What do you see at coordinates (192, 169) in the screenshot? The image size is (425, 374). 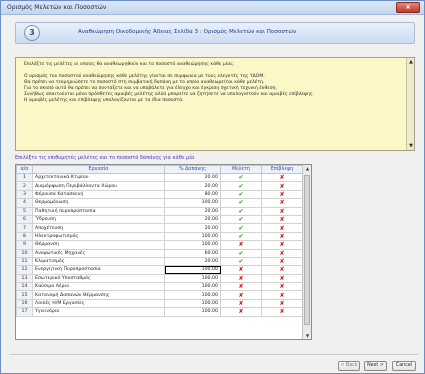 I see `column-header-percent: % Δαπάνης` at bounding box center [192, 169].